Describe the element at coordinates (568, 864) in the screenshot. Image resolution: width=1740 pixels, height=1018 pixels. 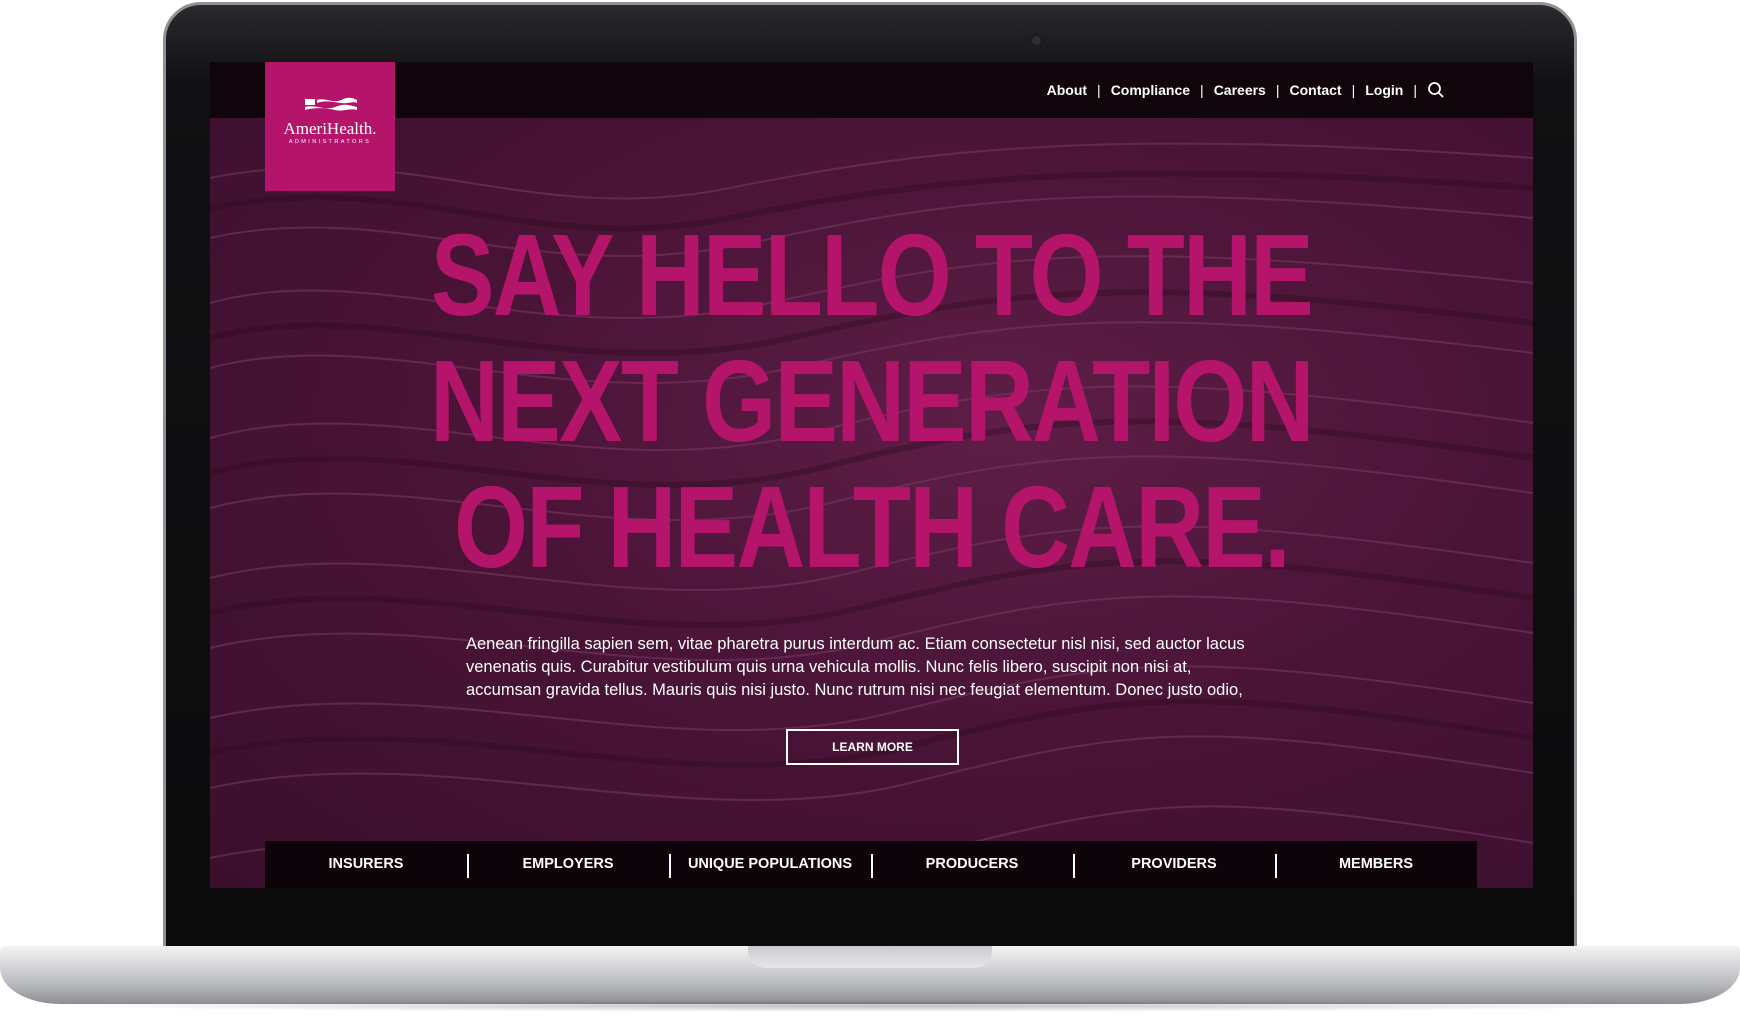
I see `audience-employers-link: EMPLOYERS` at that location.